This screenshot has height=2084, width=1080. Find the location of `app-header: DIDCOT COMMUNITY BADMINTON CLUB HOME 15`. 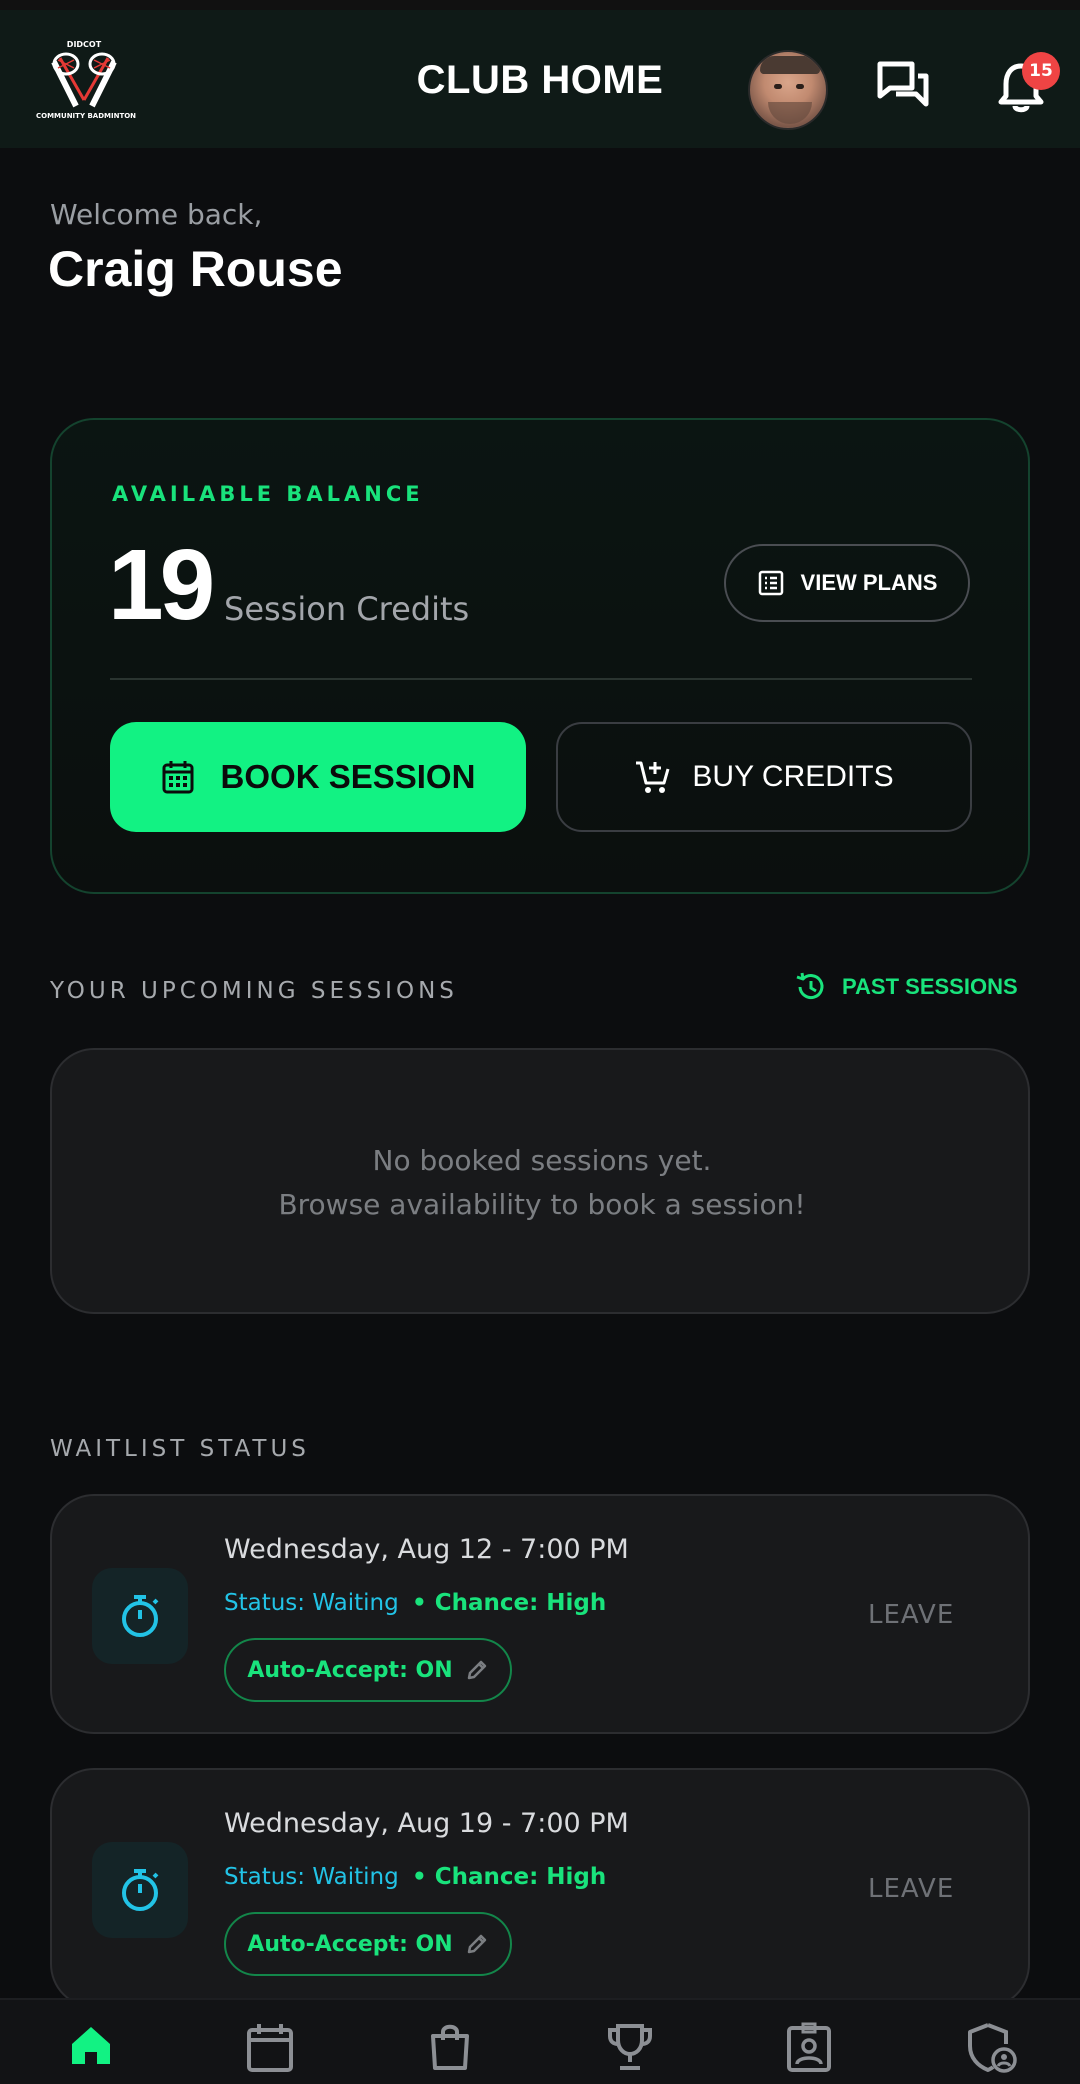

app-header: DIDCOT COMMUNITY BADMINTON CLUB HOME 15 is located at coordinates (540, 79).